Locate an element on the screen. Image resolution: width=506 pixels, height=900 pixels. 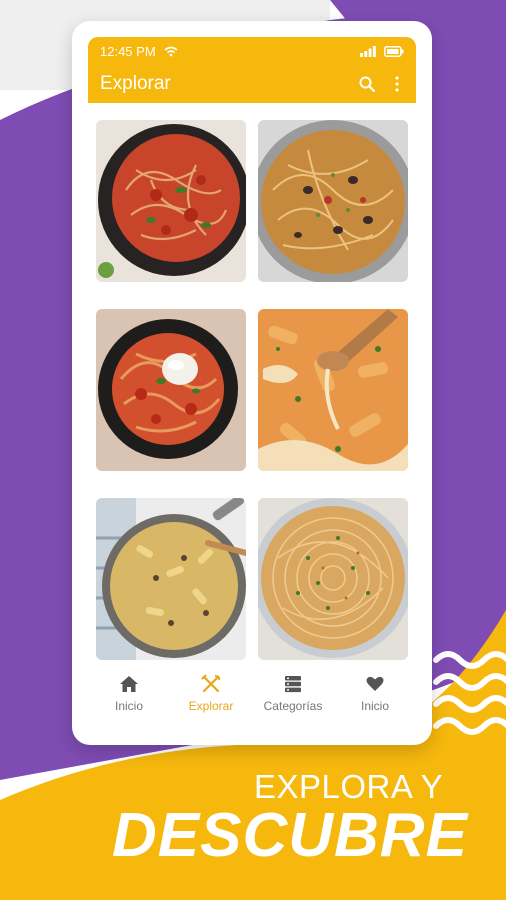
status-bar: 12:45 PM is located at coordinates (252, 51).